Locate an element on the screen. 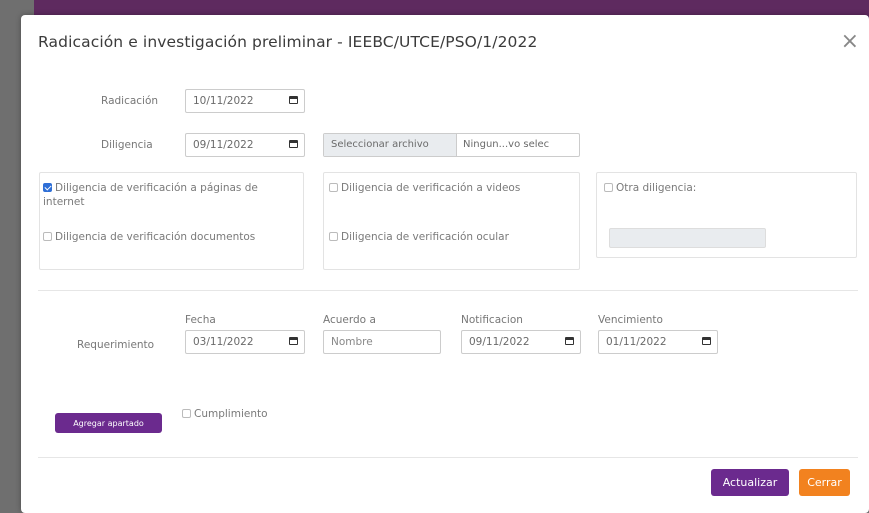 The width and height of the screenshot is (869, 513). option-ocular: Diligencia de verificación ocular is located at coordinates (449, 237).